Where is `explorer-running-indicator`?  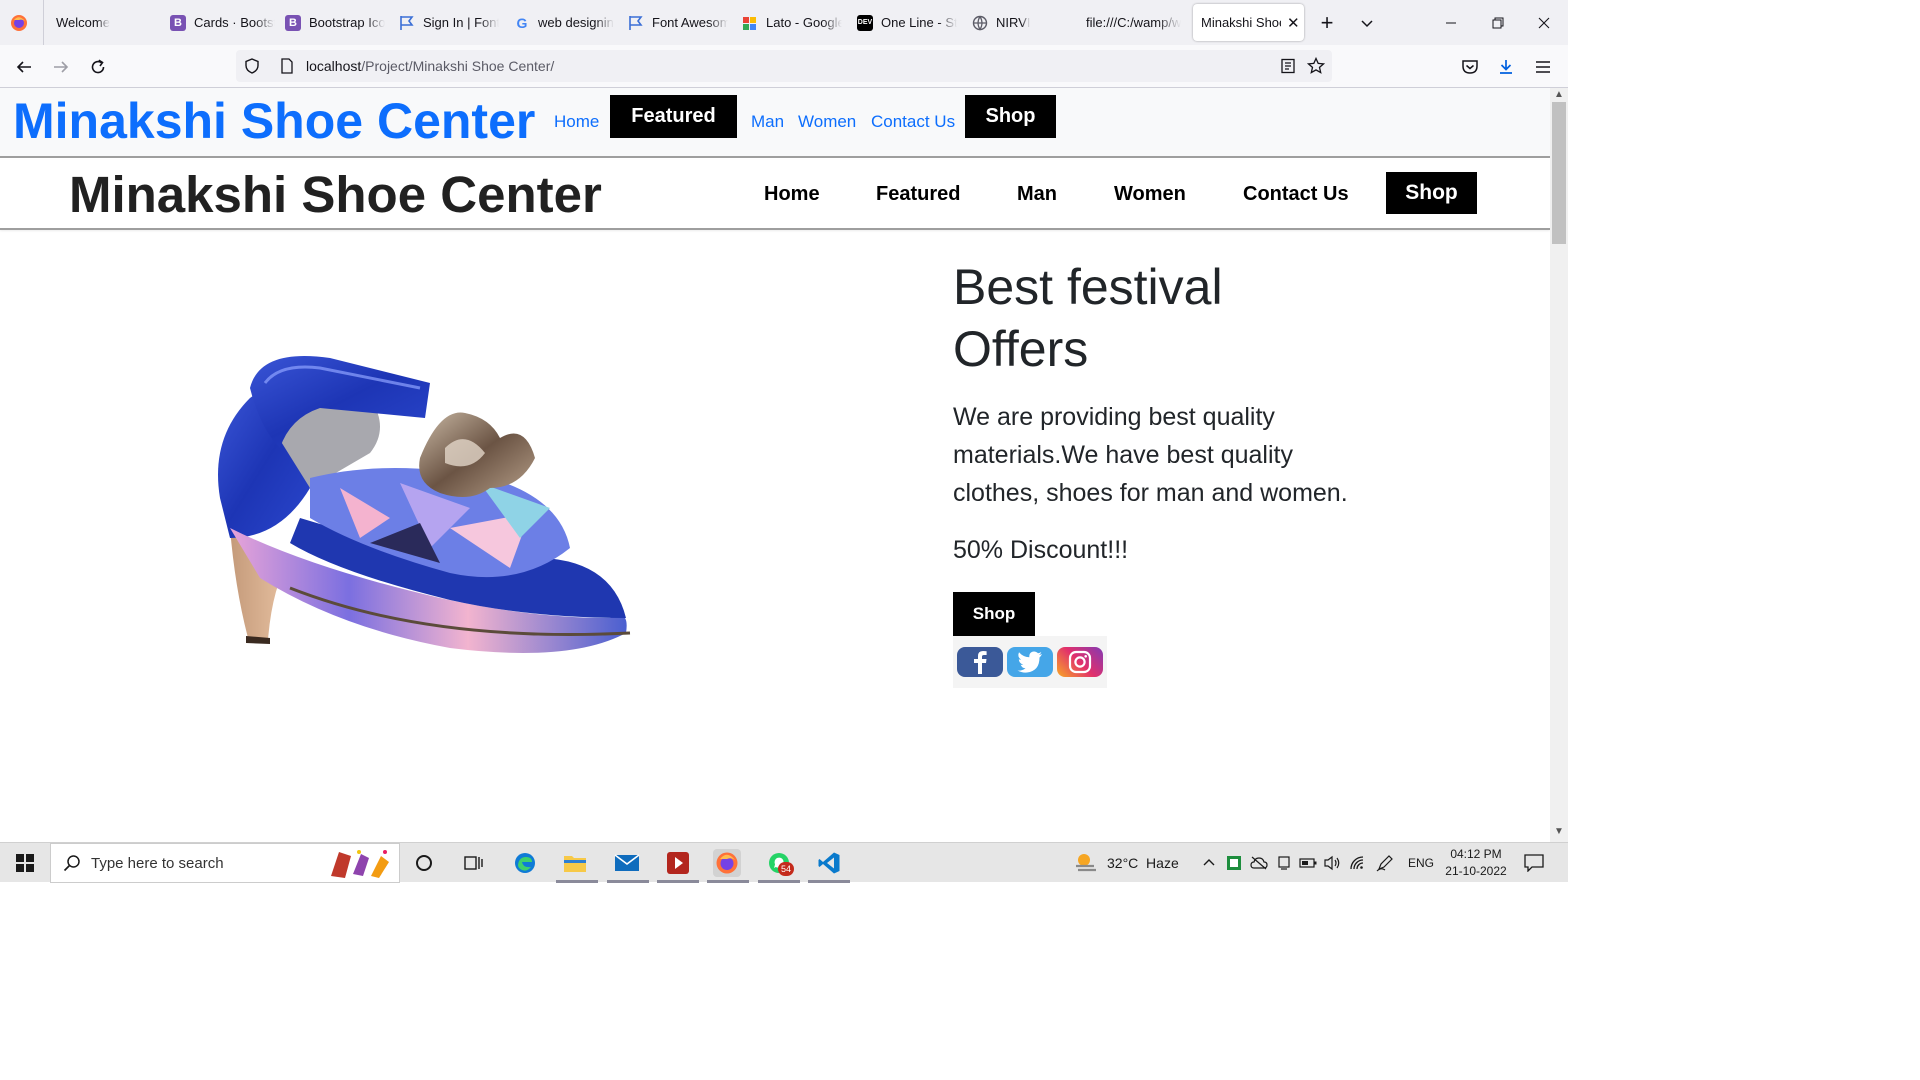 explorer-running-indicator is located at coordinates (577, 881).